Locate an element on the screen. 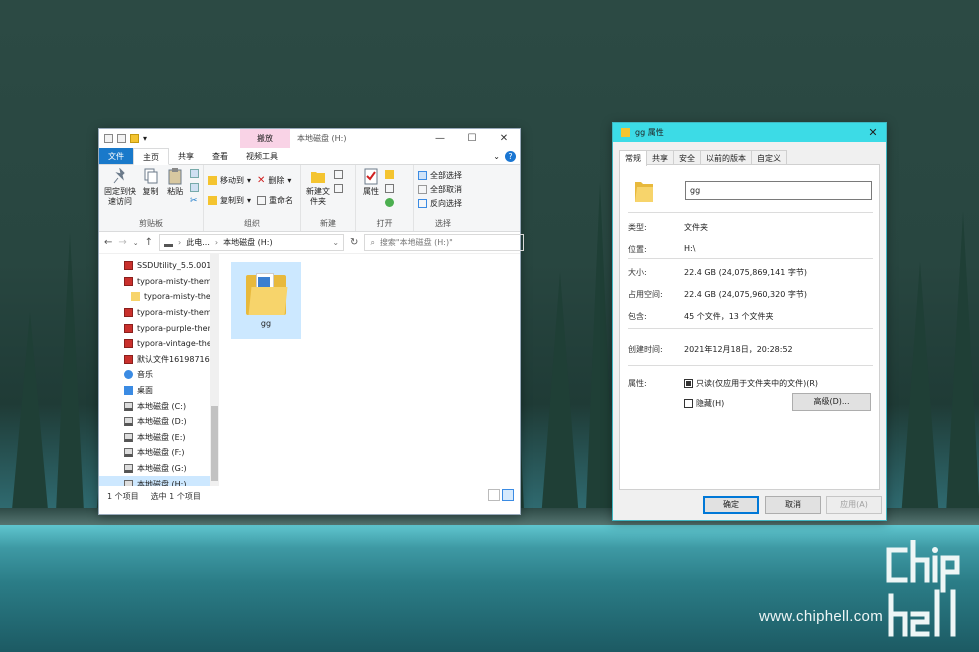  new-item-icon is located at coordinates (338, 174).